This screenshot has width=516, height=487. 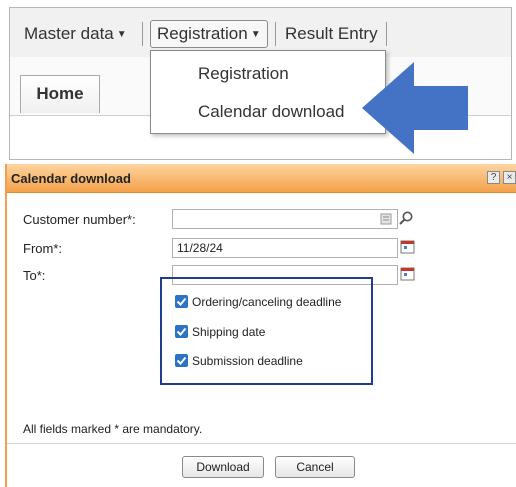 I want to click on menu-registration: Registration ▼, so click(x=209, y=34).